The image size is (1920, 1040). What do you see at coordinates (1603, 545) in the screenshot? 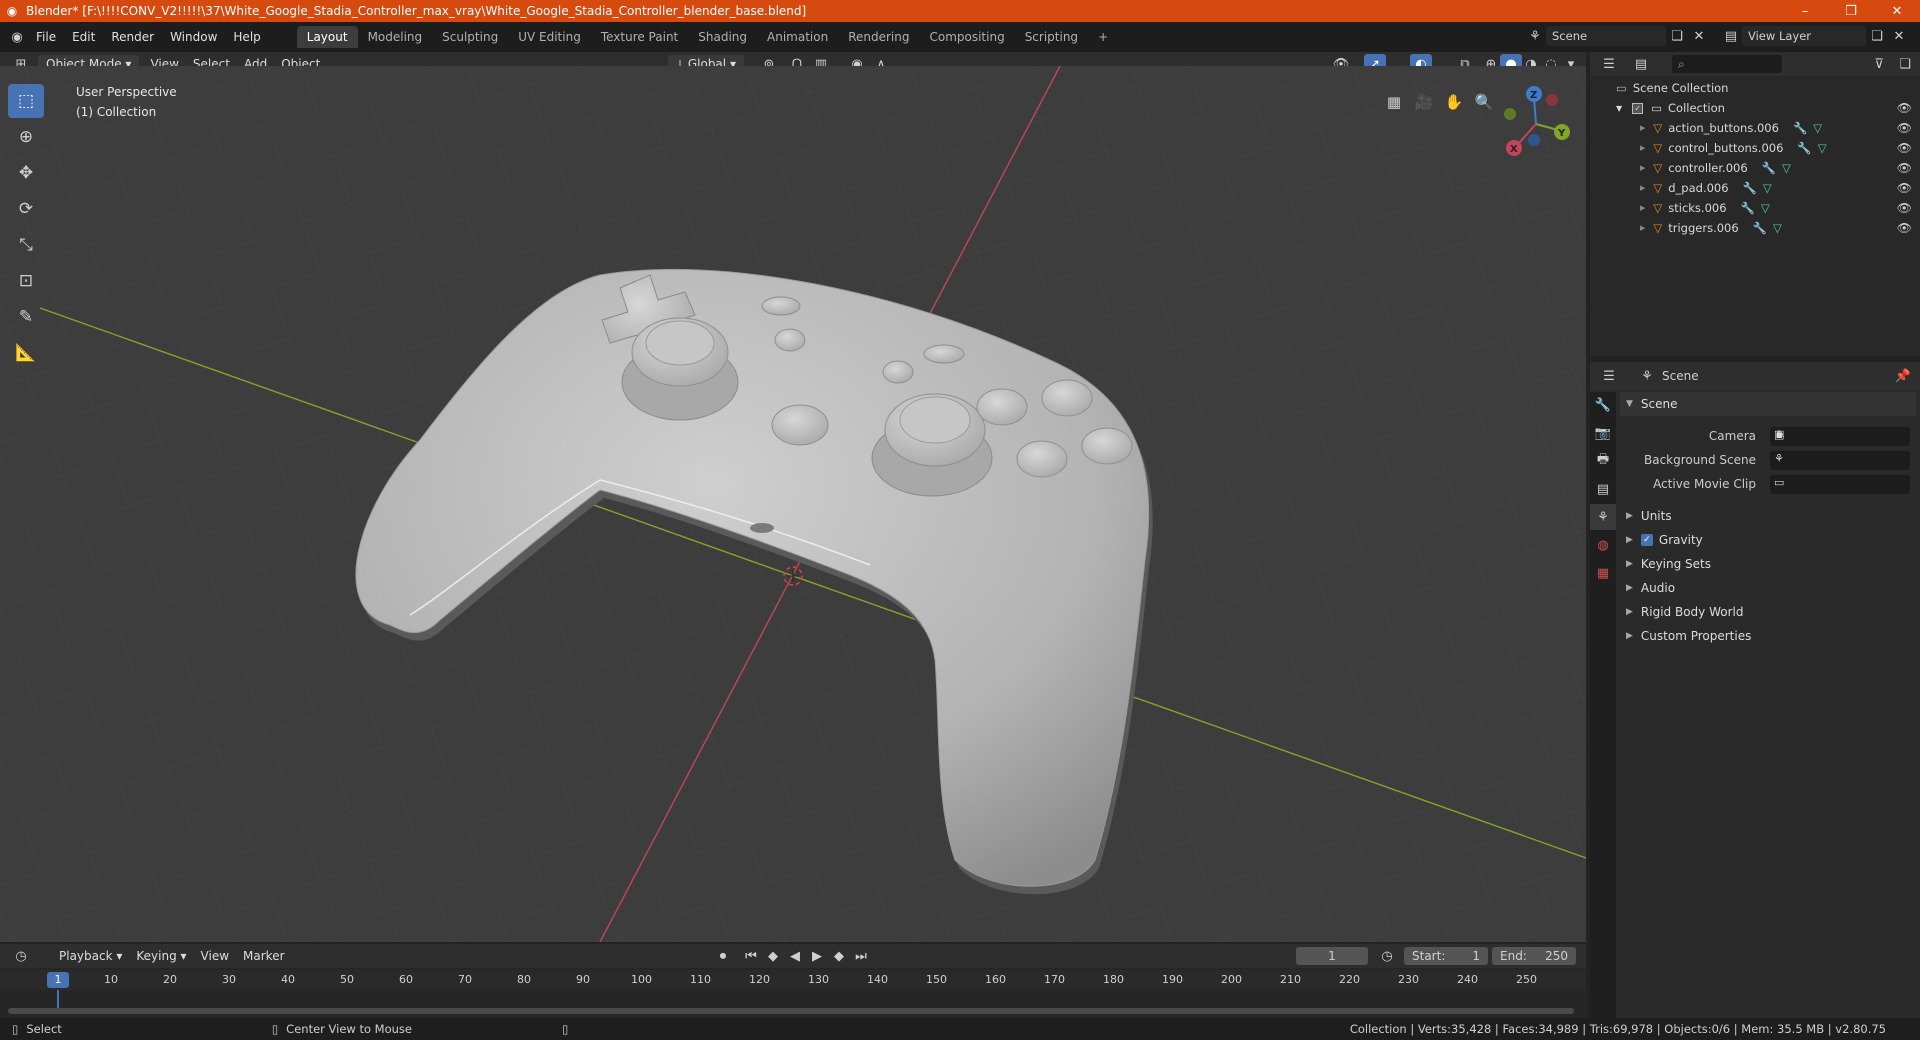
I see `world-tab-icon: ◍` at bounding box center [1603, 545].